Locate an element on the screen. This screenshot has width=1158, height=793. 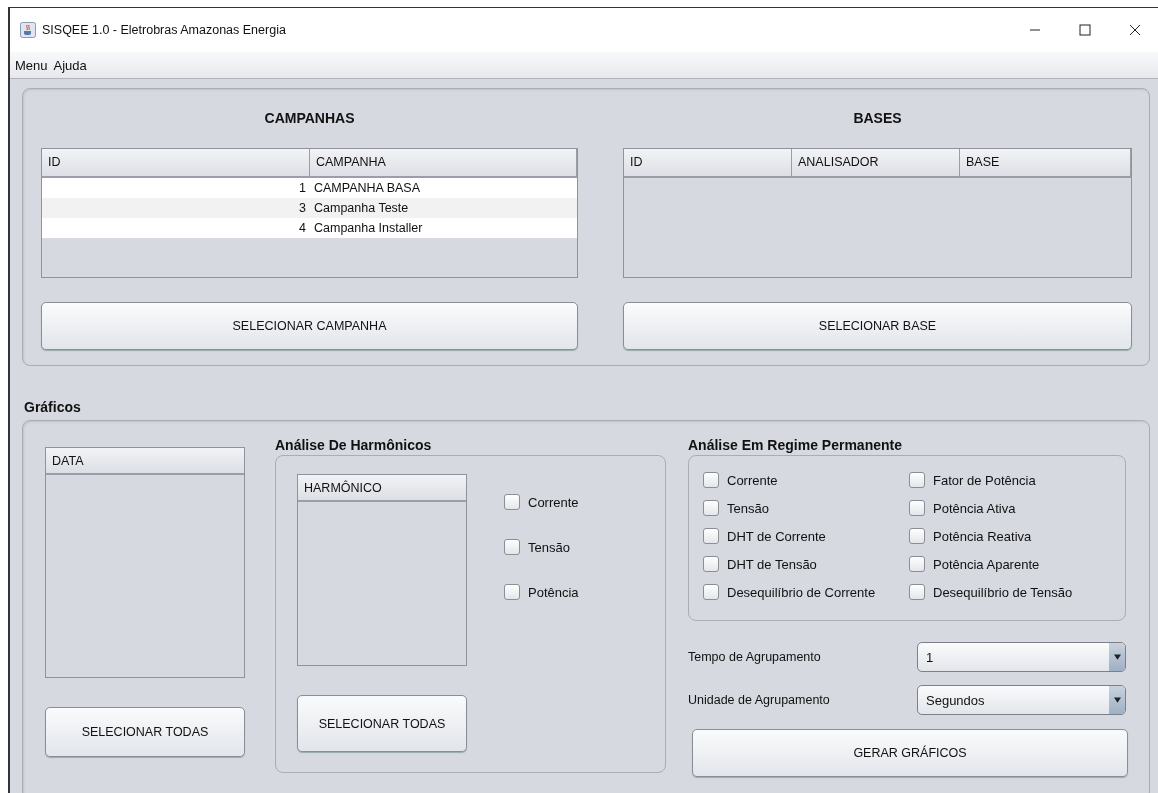
menu-item: Menu is located at coordinates (31, 65).